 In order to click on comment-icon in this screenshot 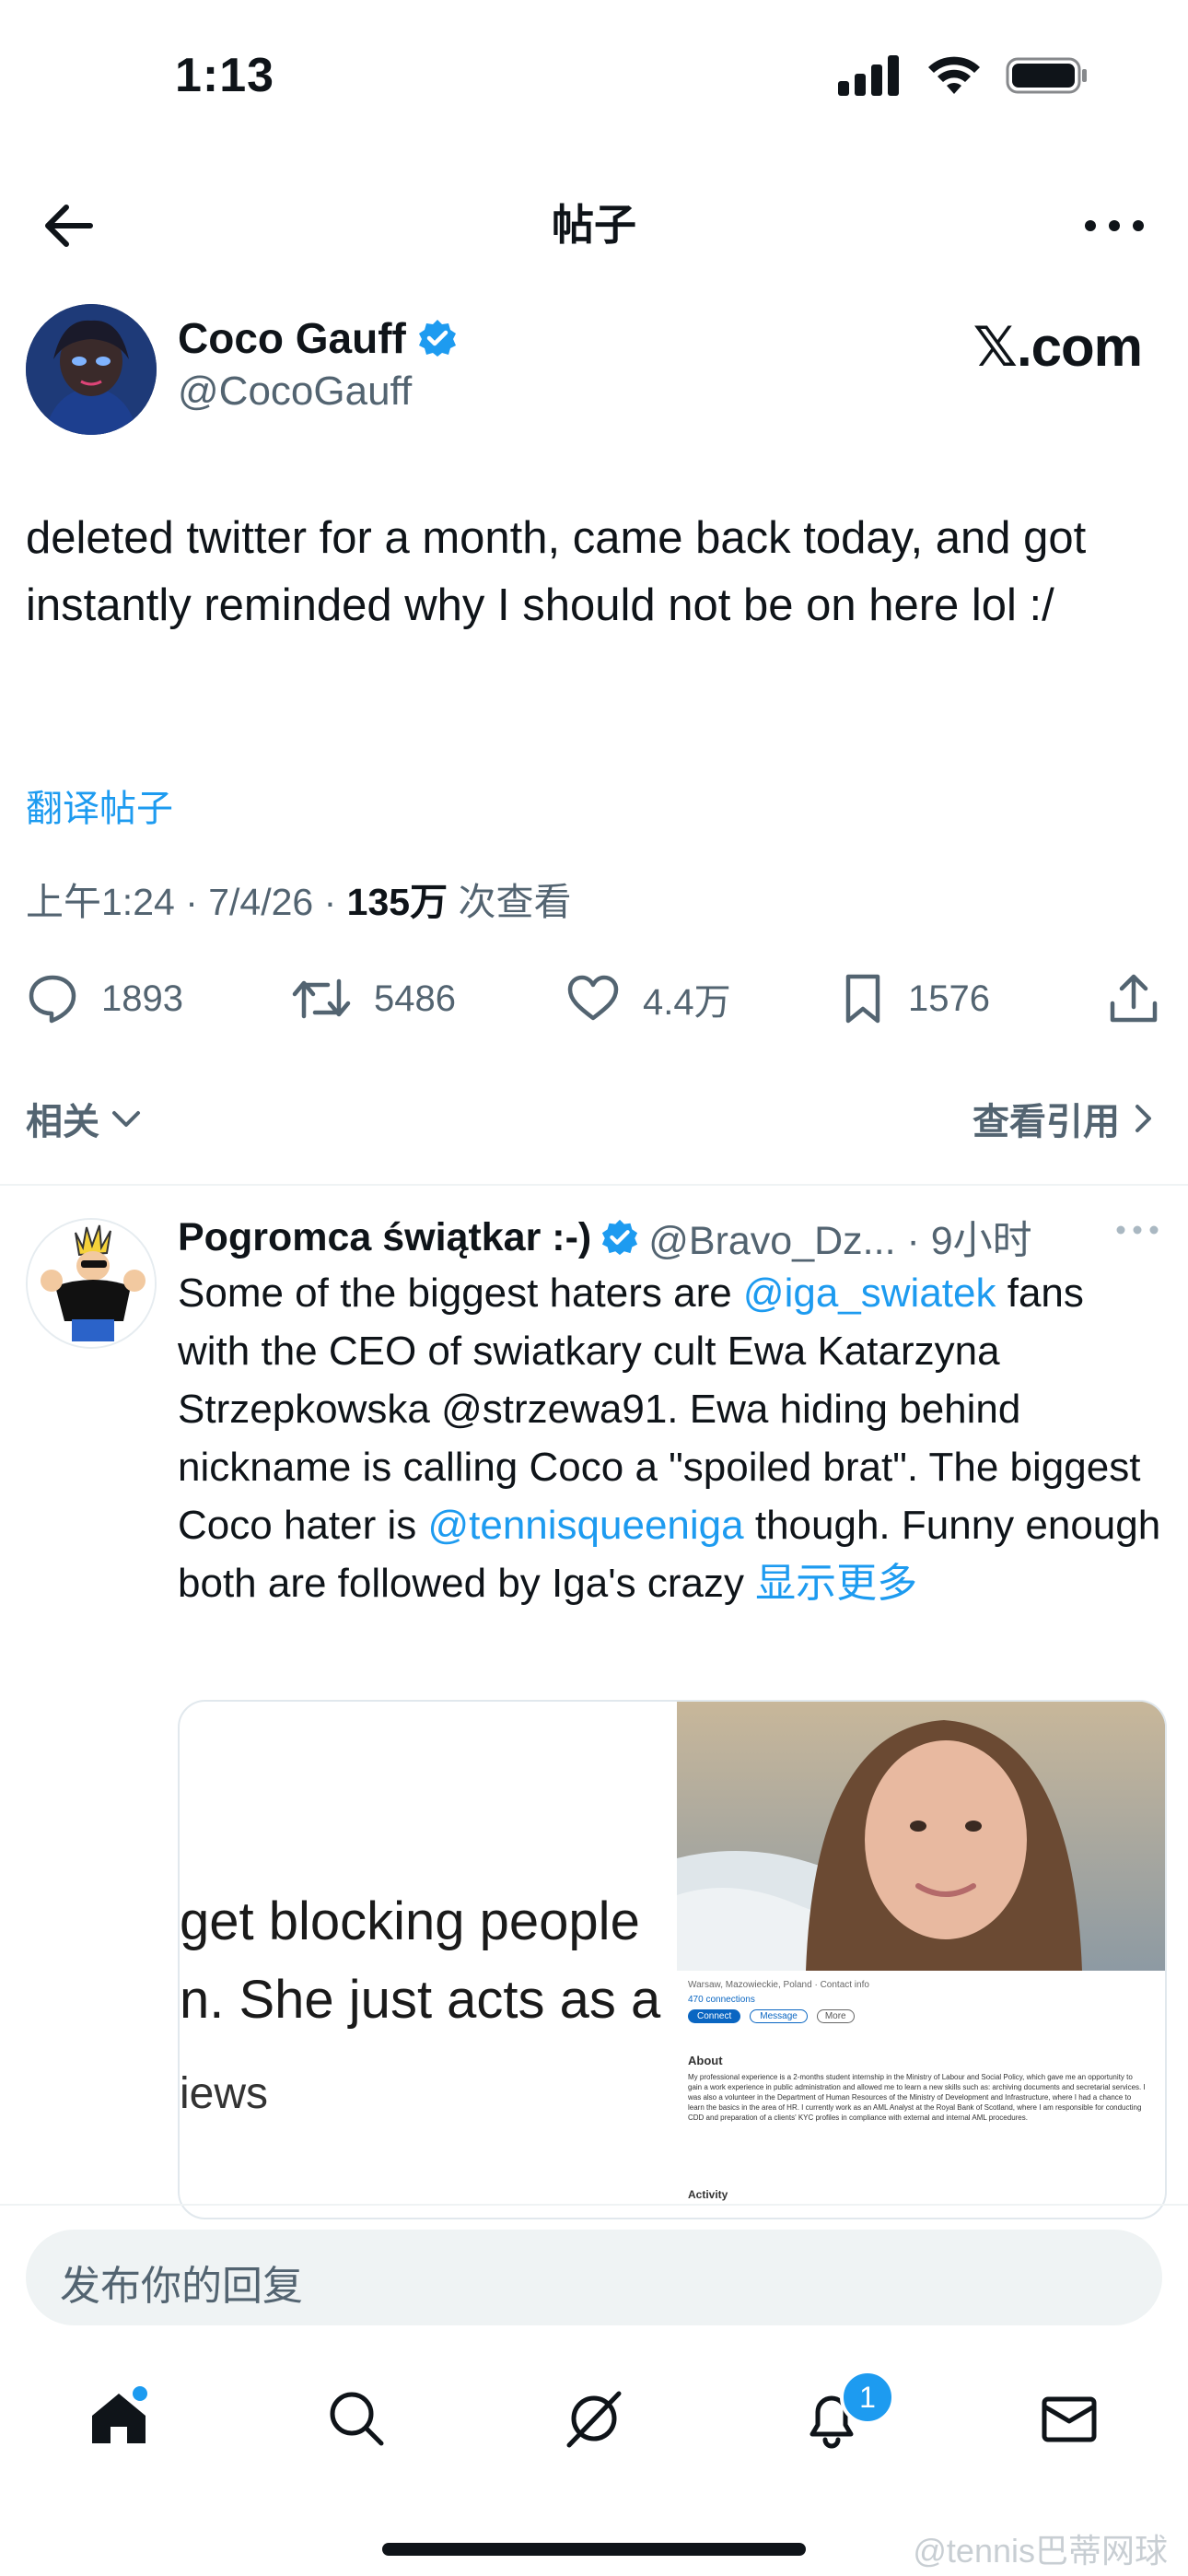, I will do `click(52, 1000)`.